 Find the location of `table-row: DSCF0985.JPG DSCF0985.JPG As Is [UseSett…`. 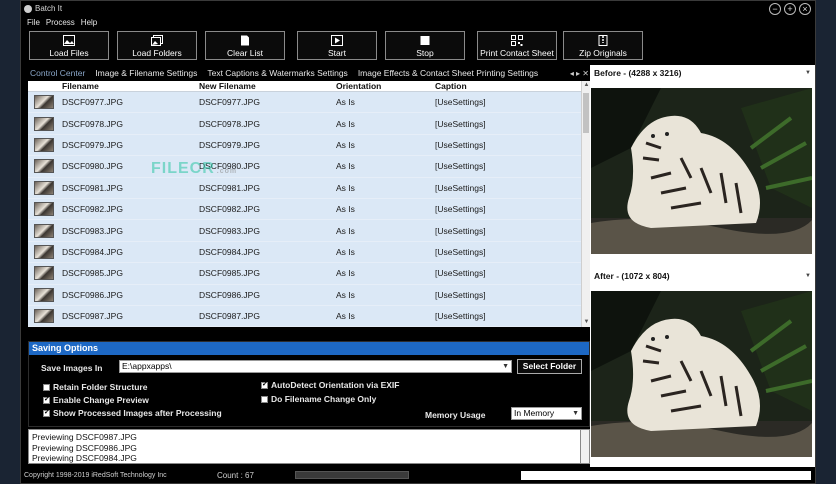

table-row: DSCF0985.JPG DSCF0985.JPG As Is [UseSett… is located at coordinates (304, 274).